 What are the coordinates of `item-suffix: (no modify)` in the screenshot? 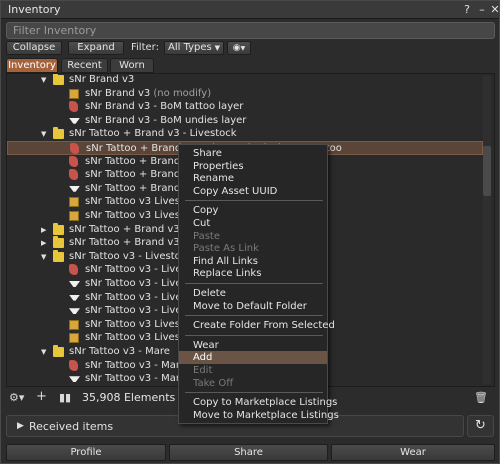 It's located at (182, 93).